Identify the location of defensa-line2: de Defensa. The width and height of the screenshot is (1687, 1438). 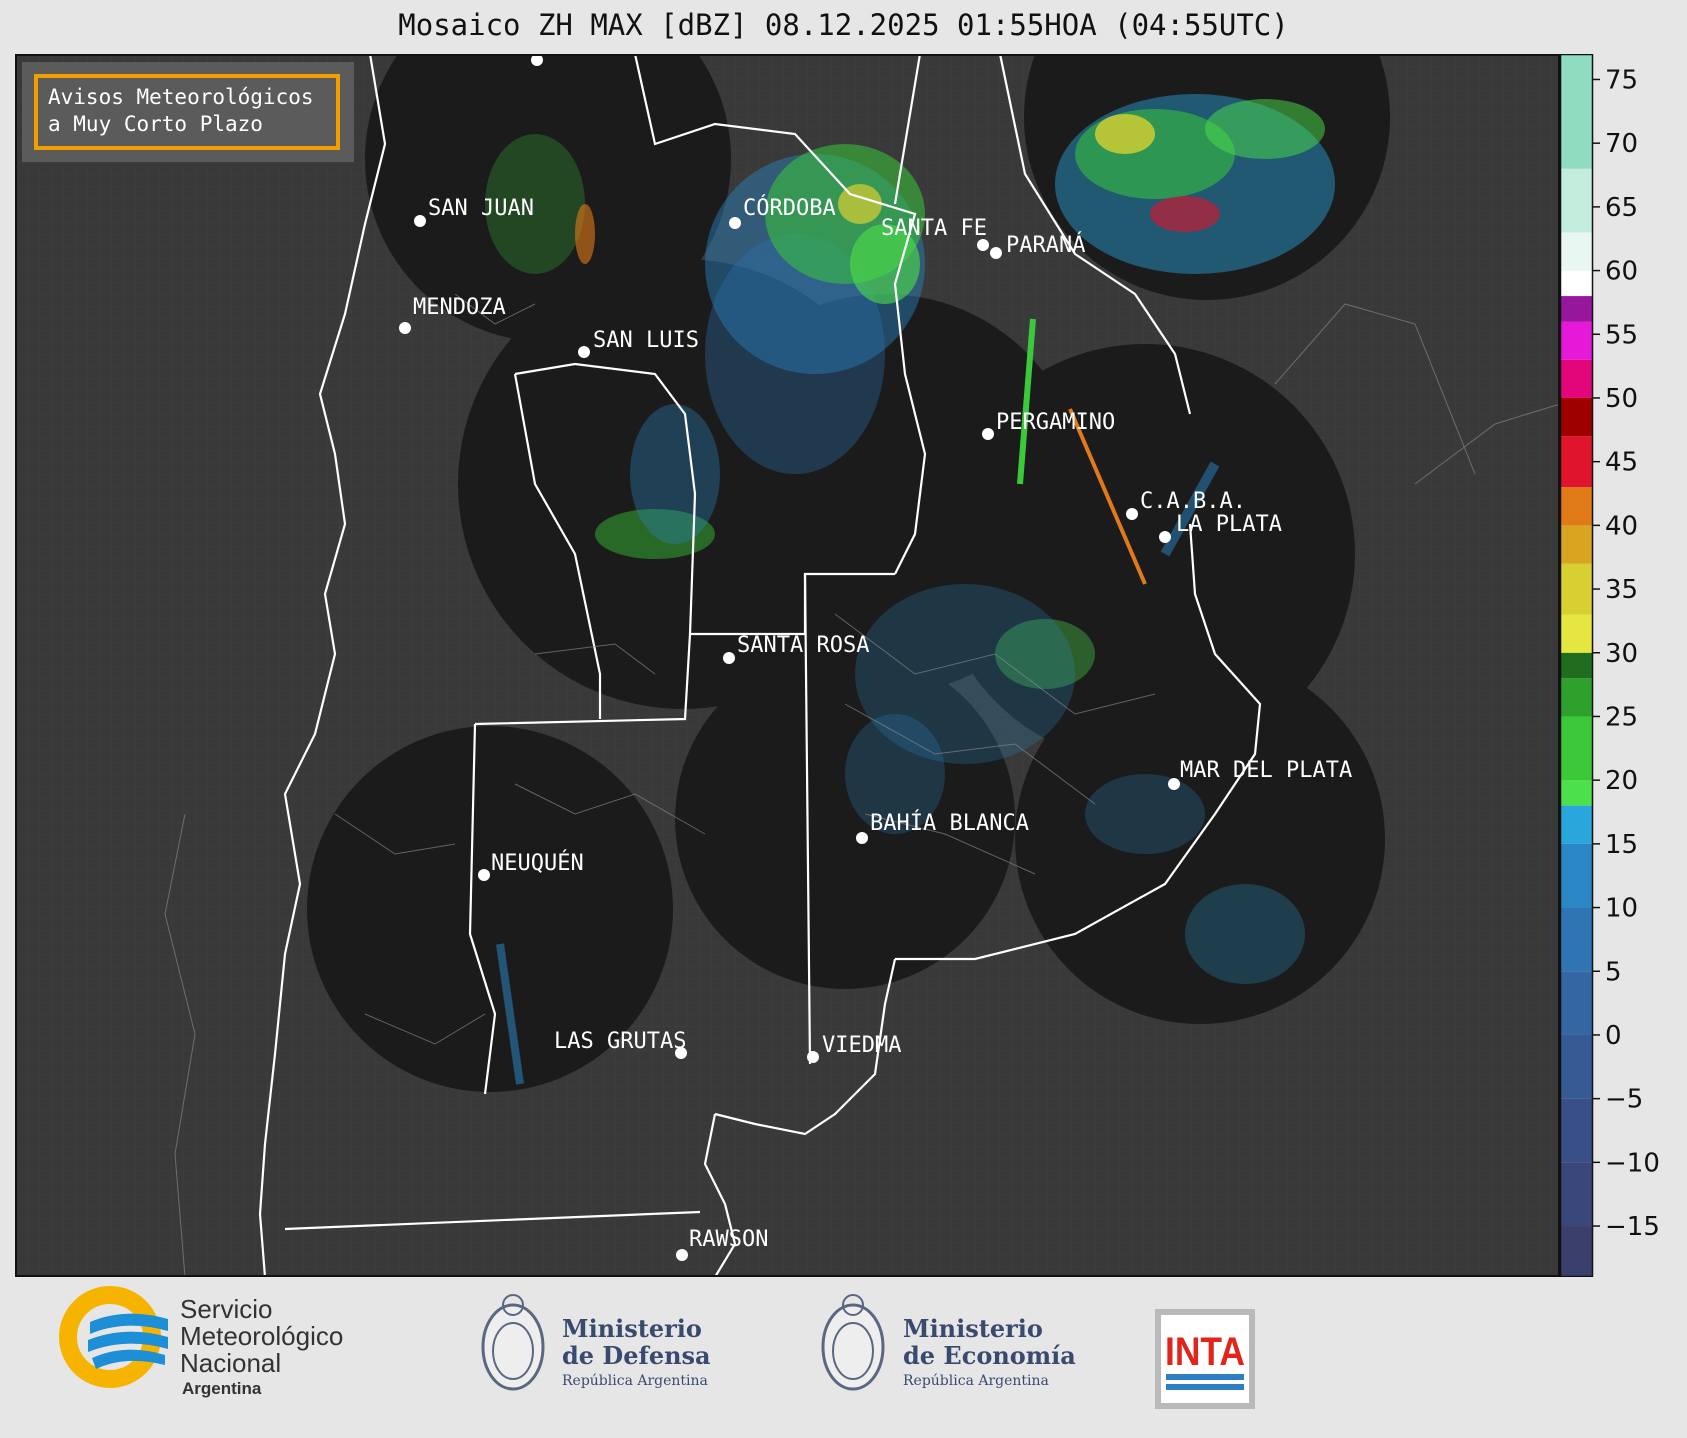
(636, 1355).